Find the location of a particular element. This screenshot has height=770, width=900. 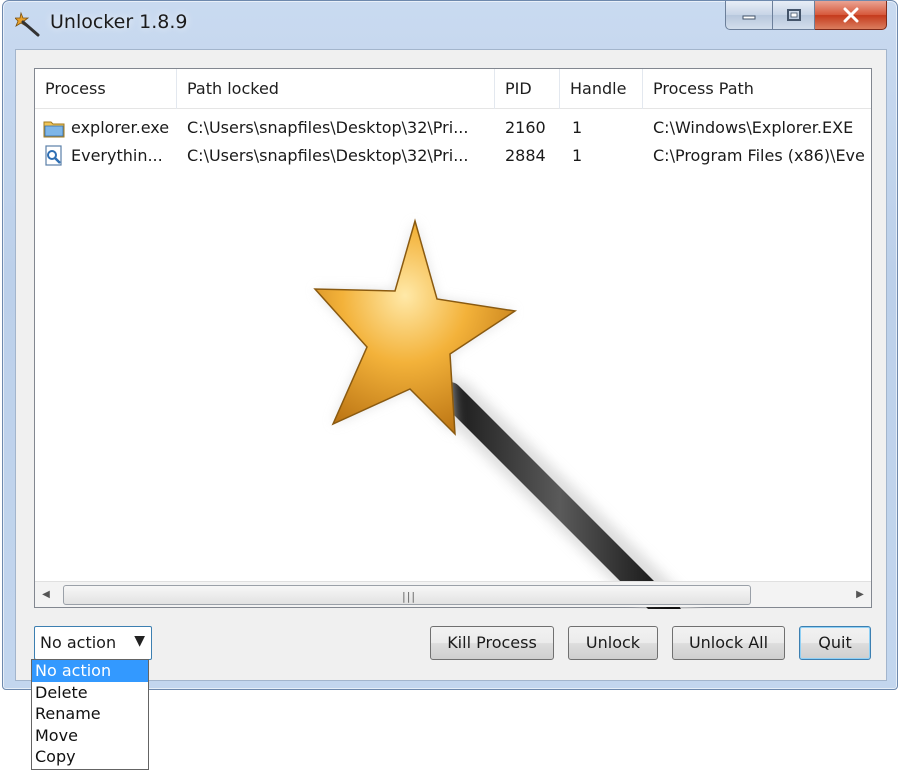

explorer-folder-icon is located at coordinates (54, 129).